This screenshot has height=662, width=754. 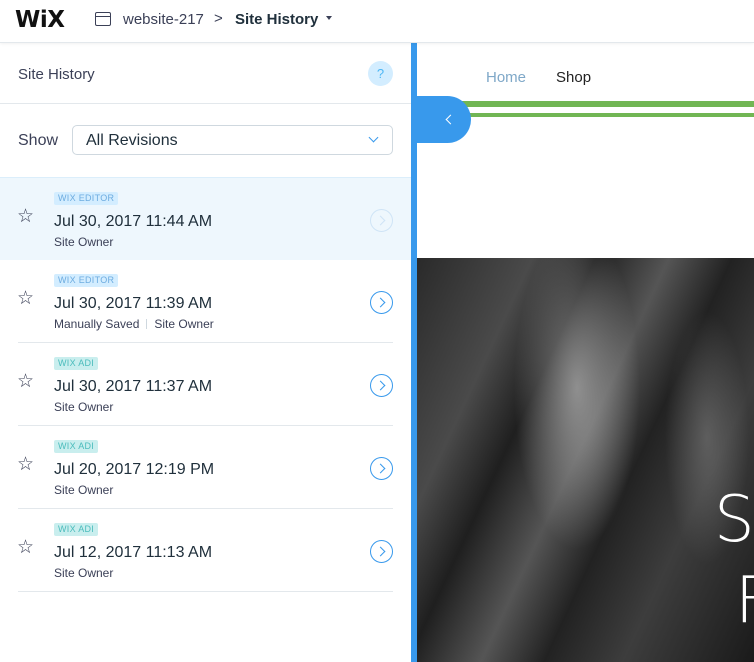 I want to click on preview-green-bar, so click(x=585, y=104).